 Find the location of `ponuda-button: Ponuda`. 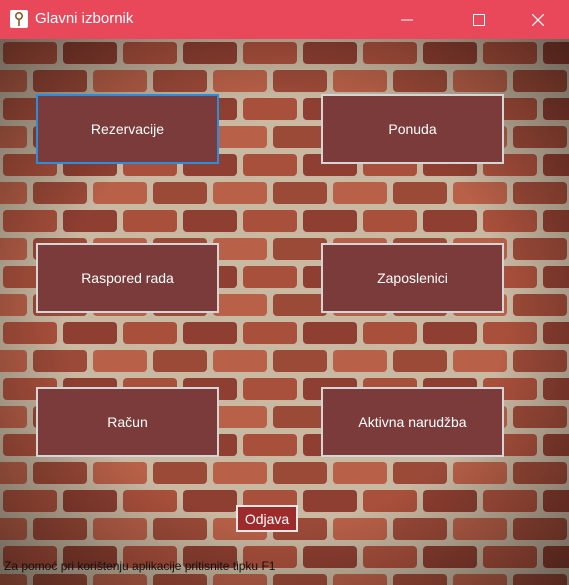

ponuda-button: Ponuda is located at coordinates (412, 129).